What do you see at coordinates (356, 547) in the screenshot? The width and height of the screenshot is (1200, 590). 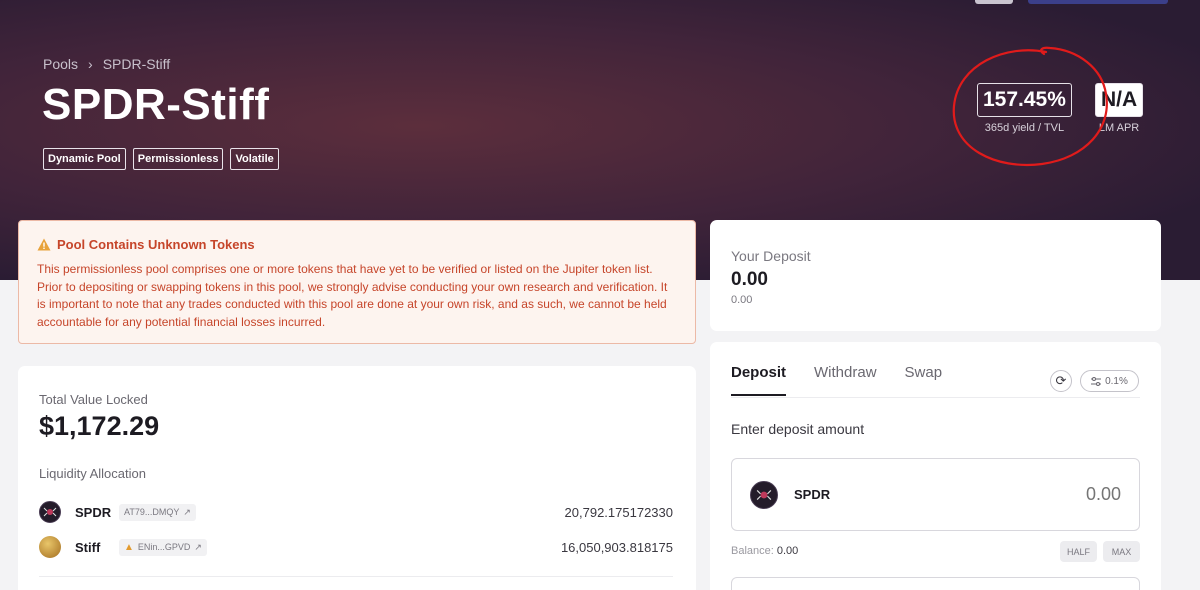 I see `liquidity-row-stiff: Stiff ▲ ENin...GPVD ↗ 16,050,903.818175` at bounding box center [356, 547].